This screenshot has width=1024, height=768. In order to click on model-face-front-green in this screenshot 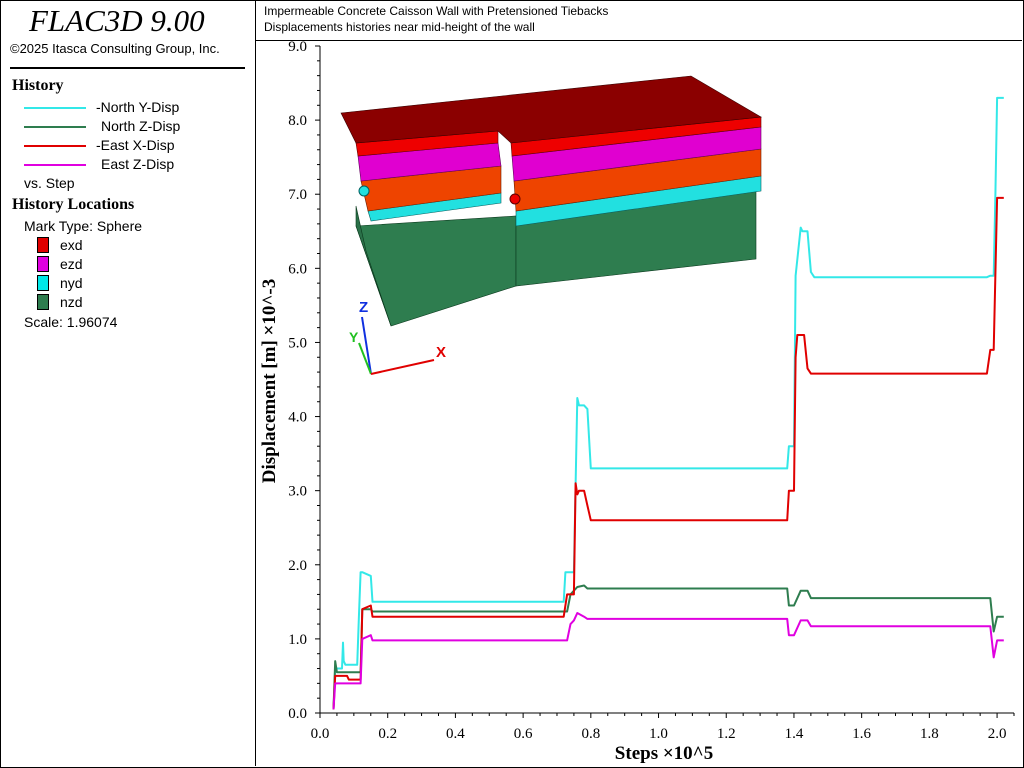, I will do `click(436, 271)`.